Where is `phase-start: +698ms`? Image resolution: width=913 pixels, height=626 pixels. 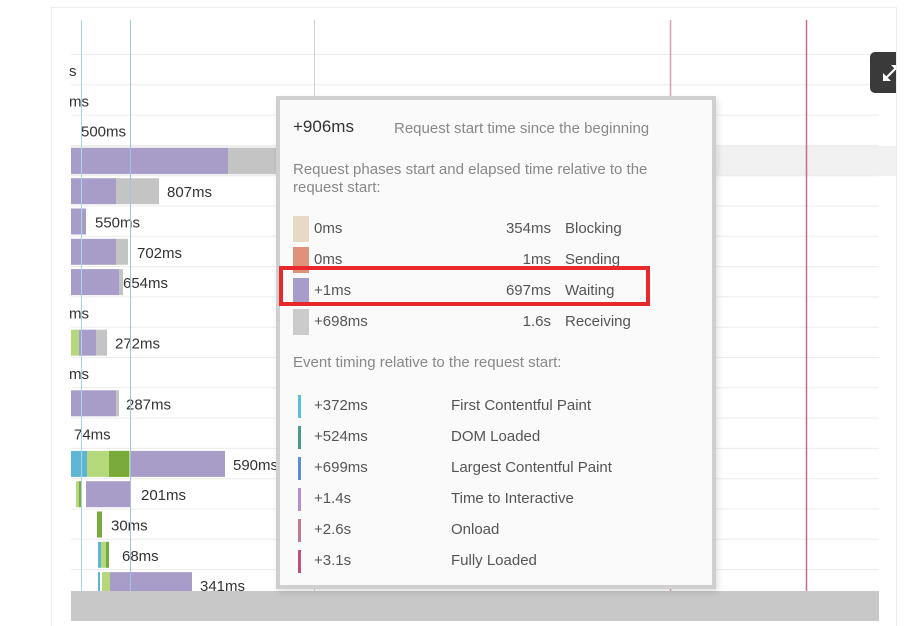
phase-start: +698ms is located at coordinates (341, 321).